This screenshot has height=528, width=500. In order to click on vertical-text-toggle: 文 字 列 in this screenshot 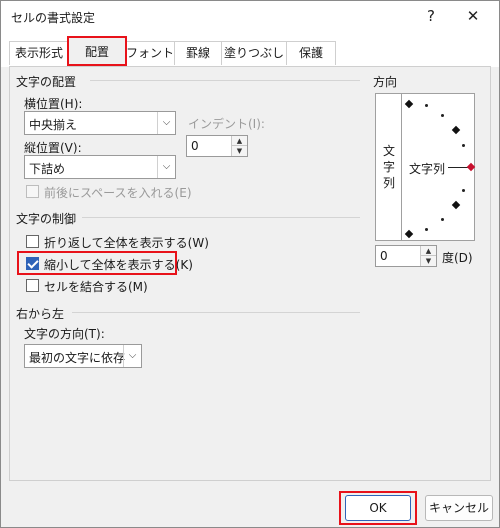, I will do `click(389, 167)`.